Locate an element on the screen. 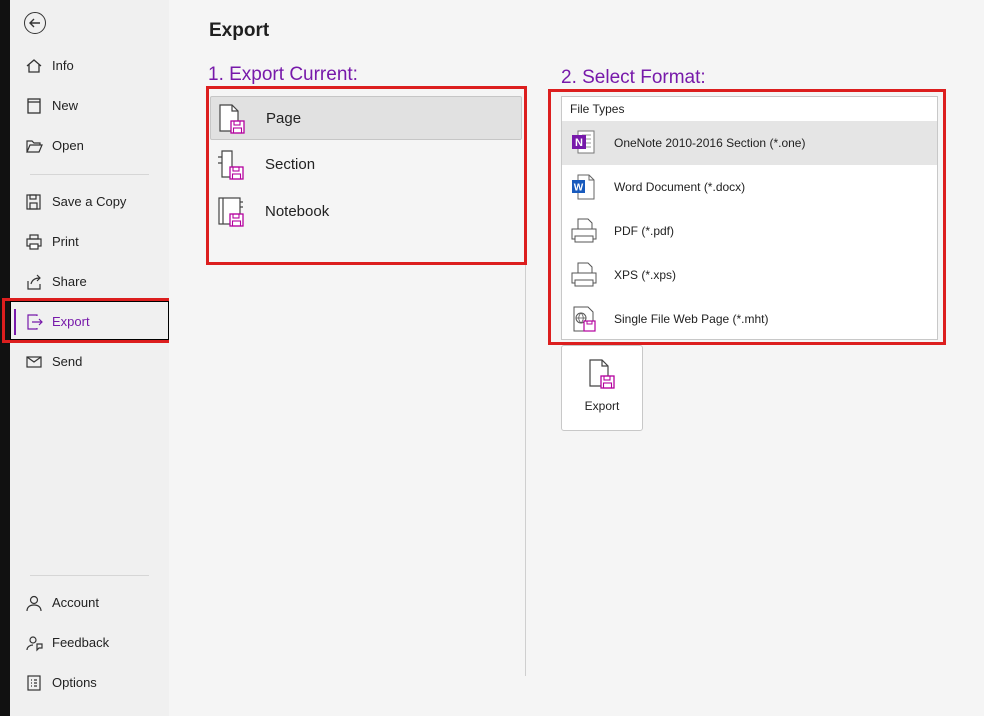 This screenshot has height=716, width=984. sidebar-item-print: Print is located at coordinates (89, 242).